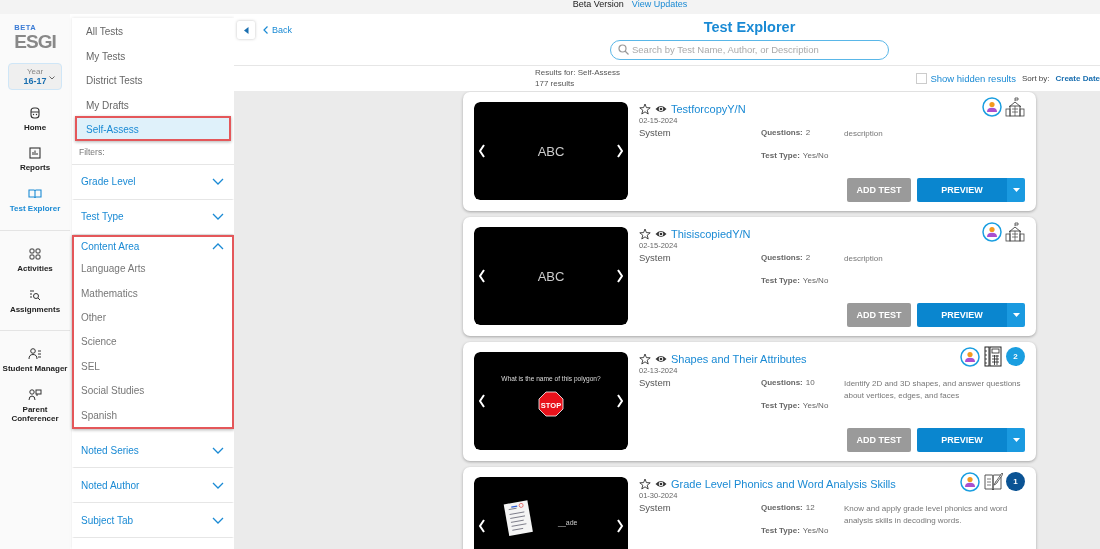 Image resolution: width=1100 pixels, height=549 pixels. Describe the element at coordinates (109, 293) in the screenshot. I see `filter-option: Mathematics` at that location.